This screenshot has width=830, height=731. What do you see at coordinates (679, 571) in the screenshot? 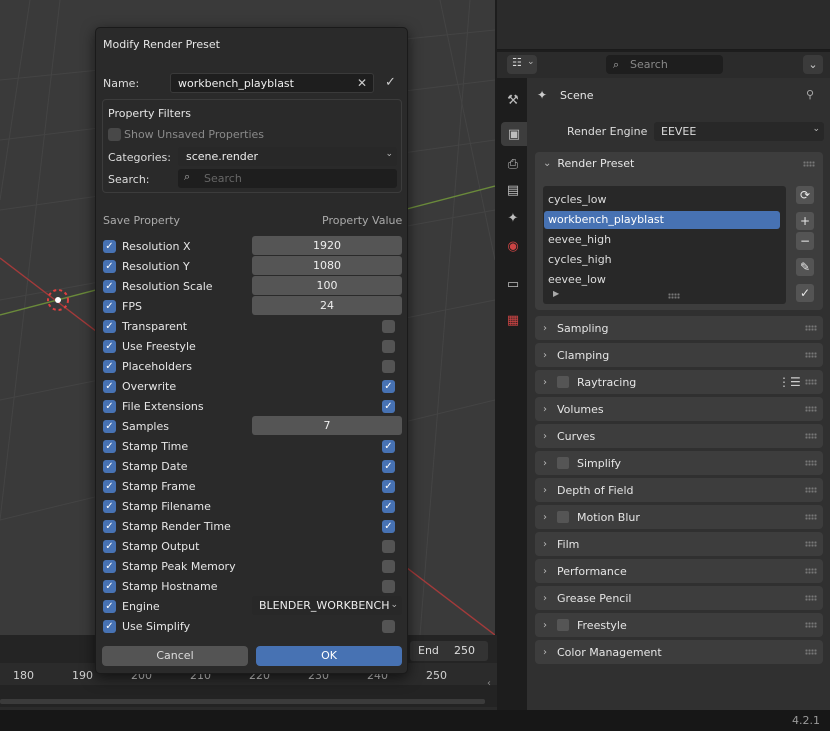
I see `section-performance: › Performance` at bounding box center [679, 571].